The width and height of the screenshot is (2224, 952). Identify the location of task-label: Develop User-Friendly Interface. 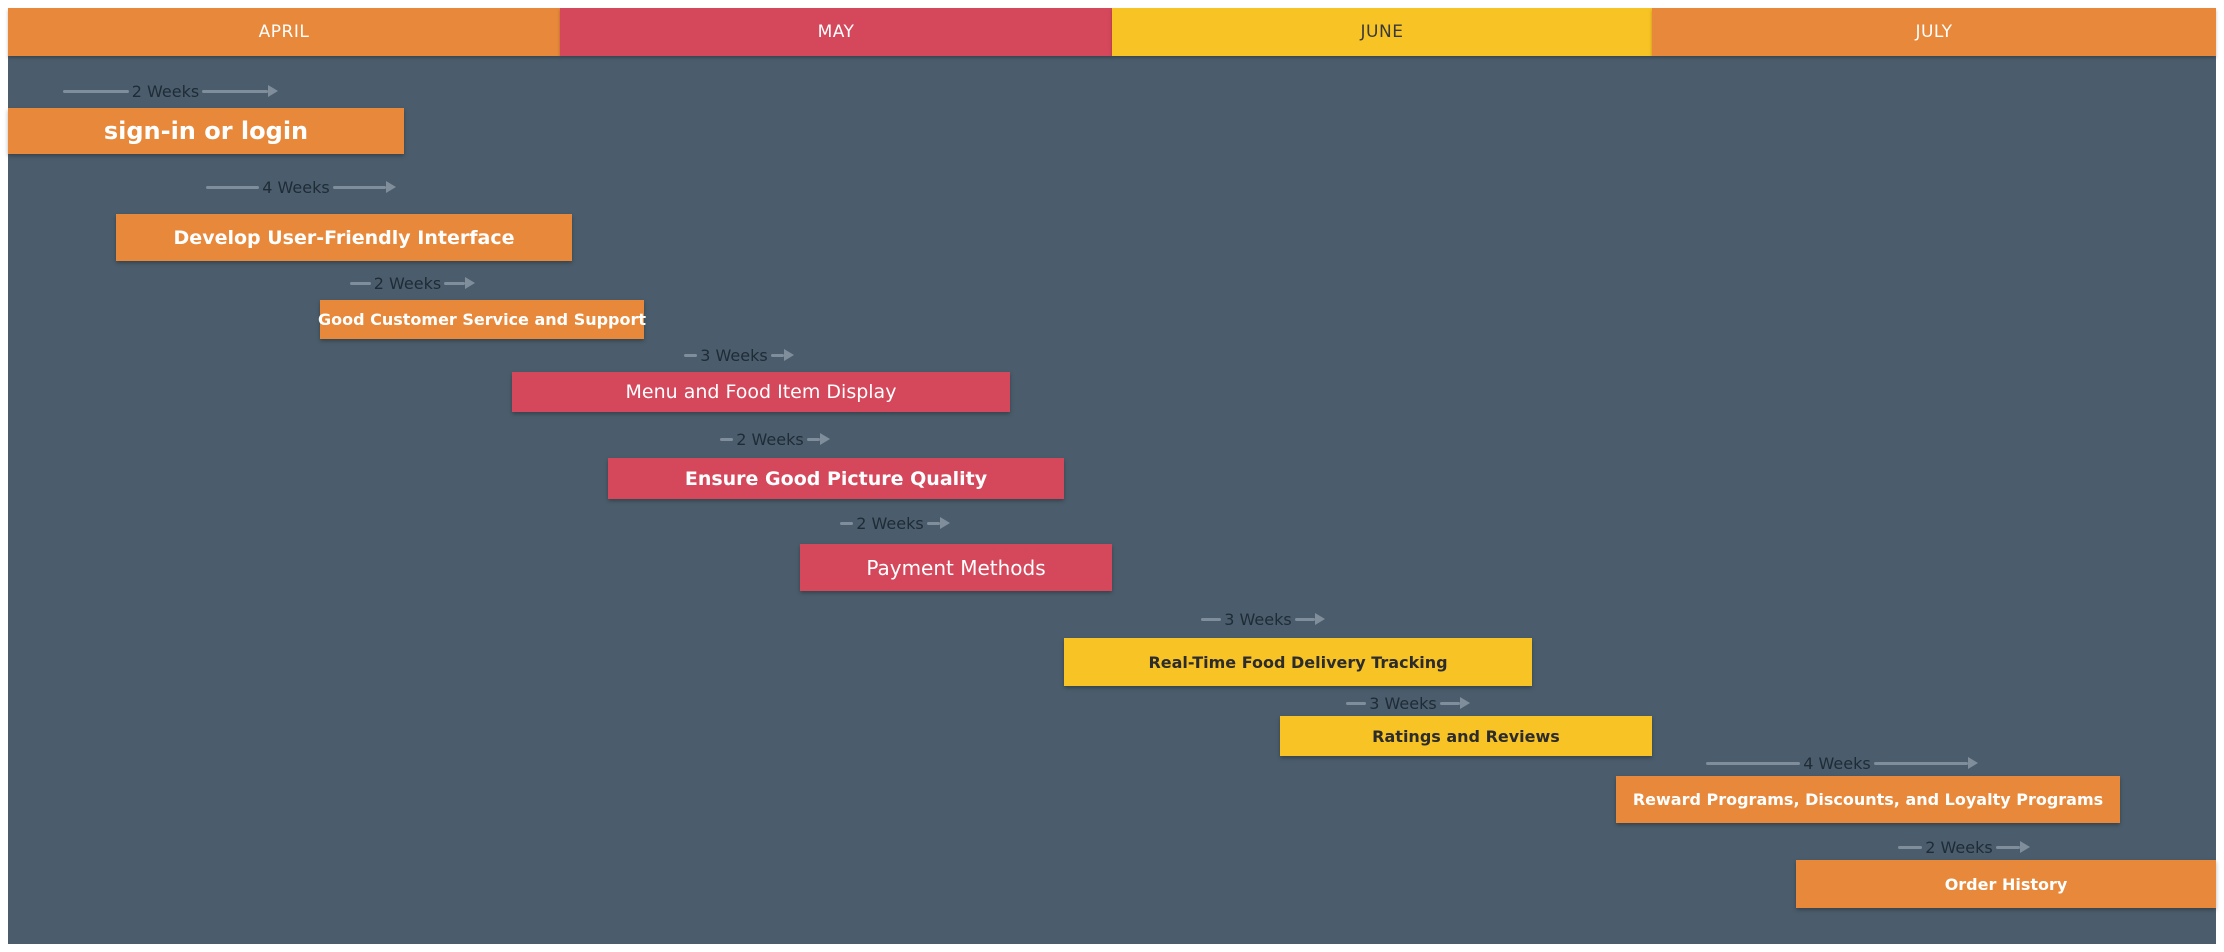
(344, 237).